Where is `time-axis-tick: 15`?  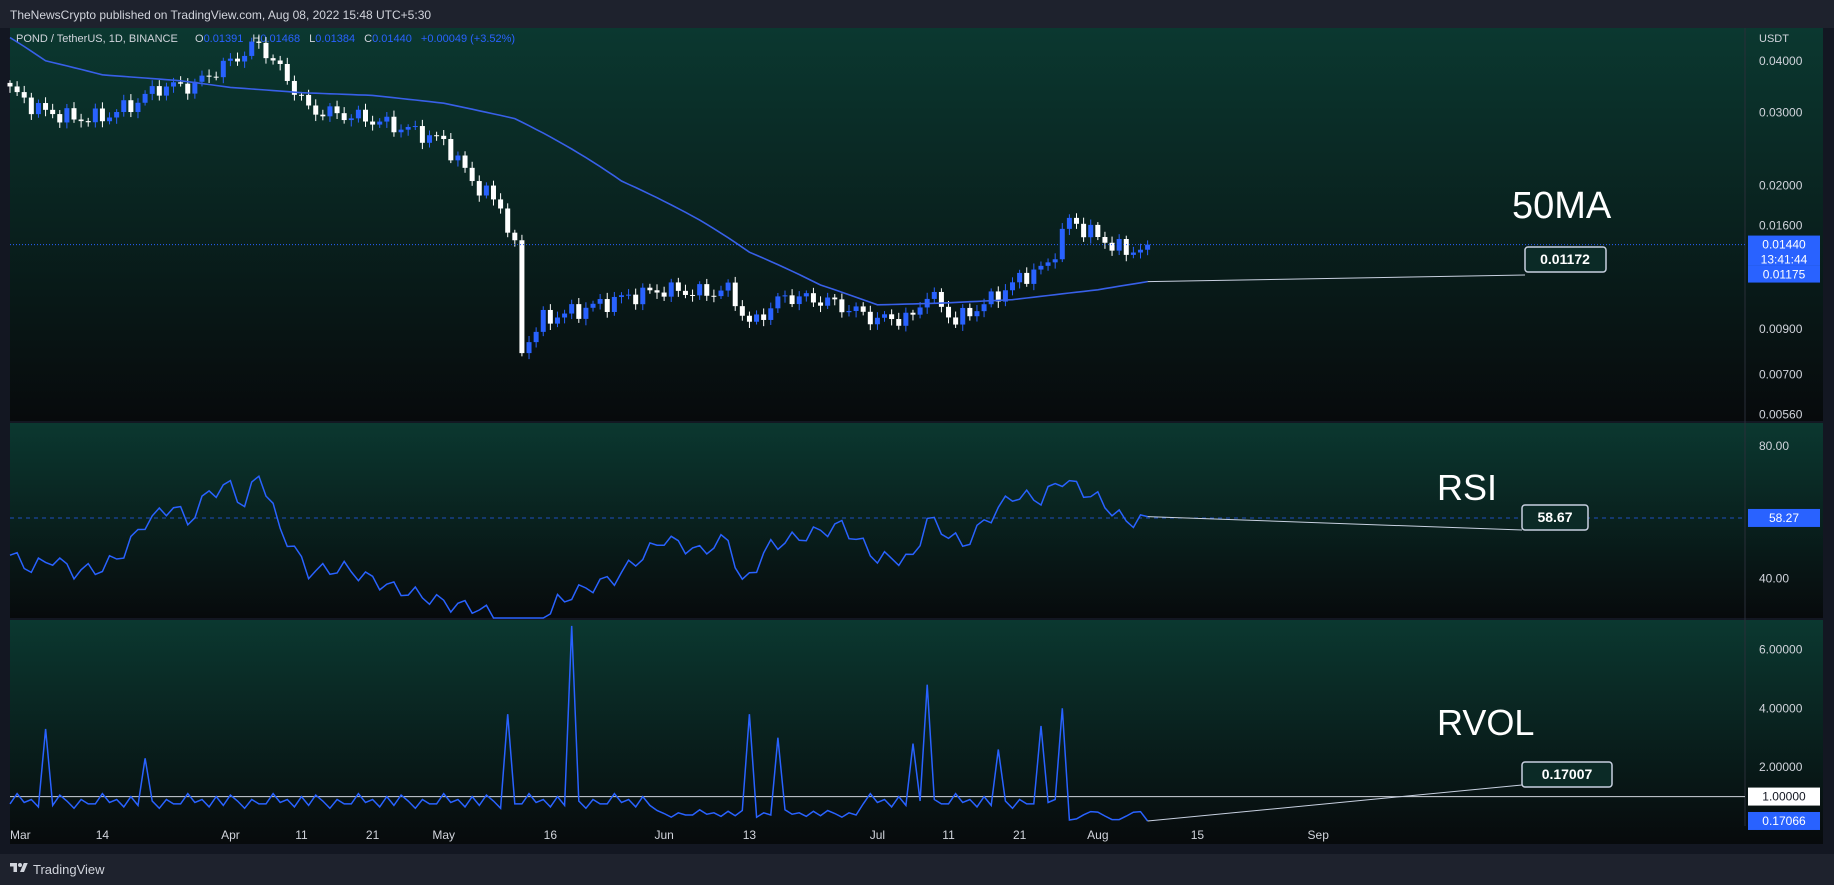 time-axis-tick: 15 is located at coordinates (1198, 835).